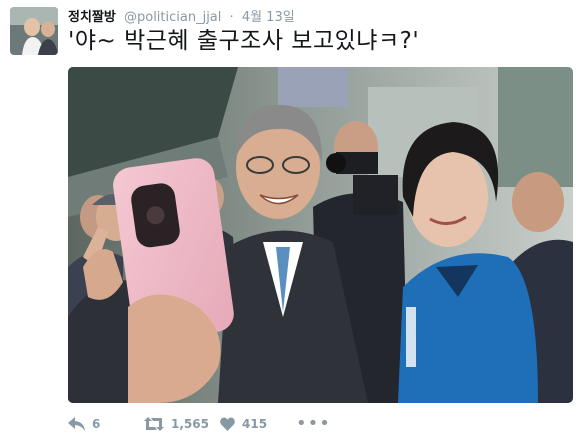 The height and width of the screenshot is (437, 579). I want to click on like-button: 415, so click(258, 424).